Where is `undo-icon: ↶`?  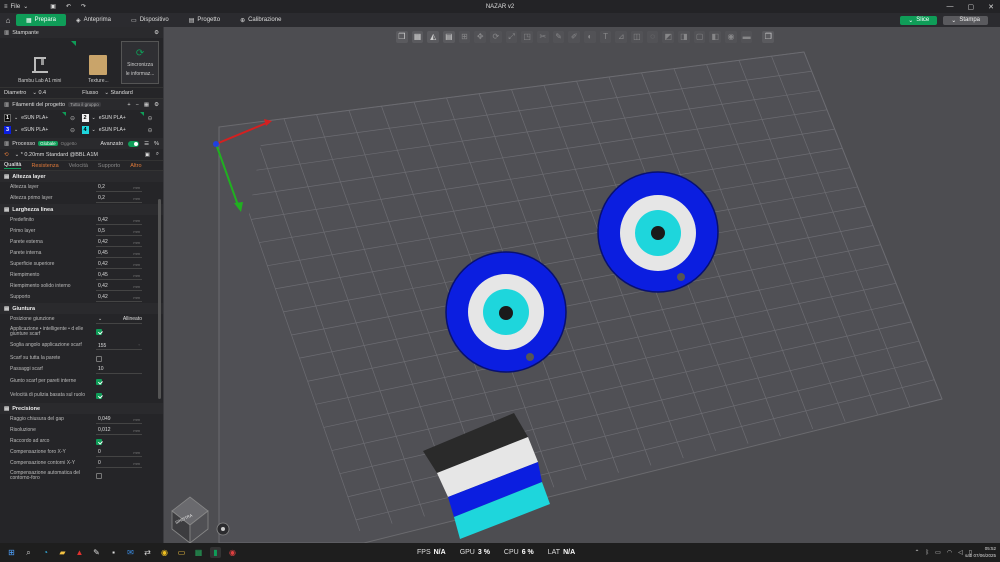 undo-icon: ↶ is located at coordinates (68, 6).